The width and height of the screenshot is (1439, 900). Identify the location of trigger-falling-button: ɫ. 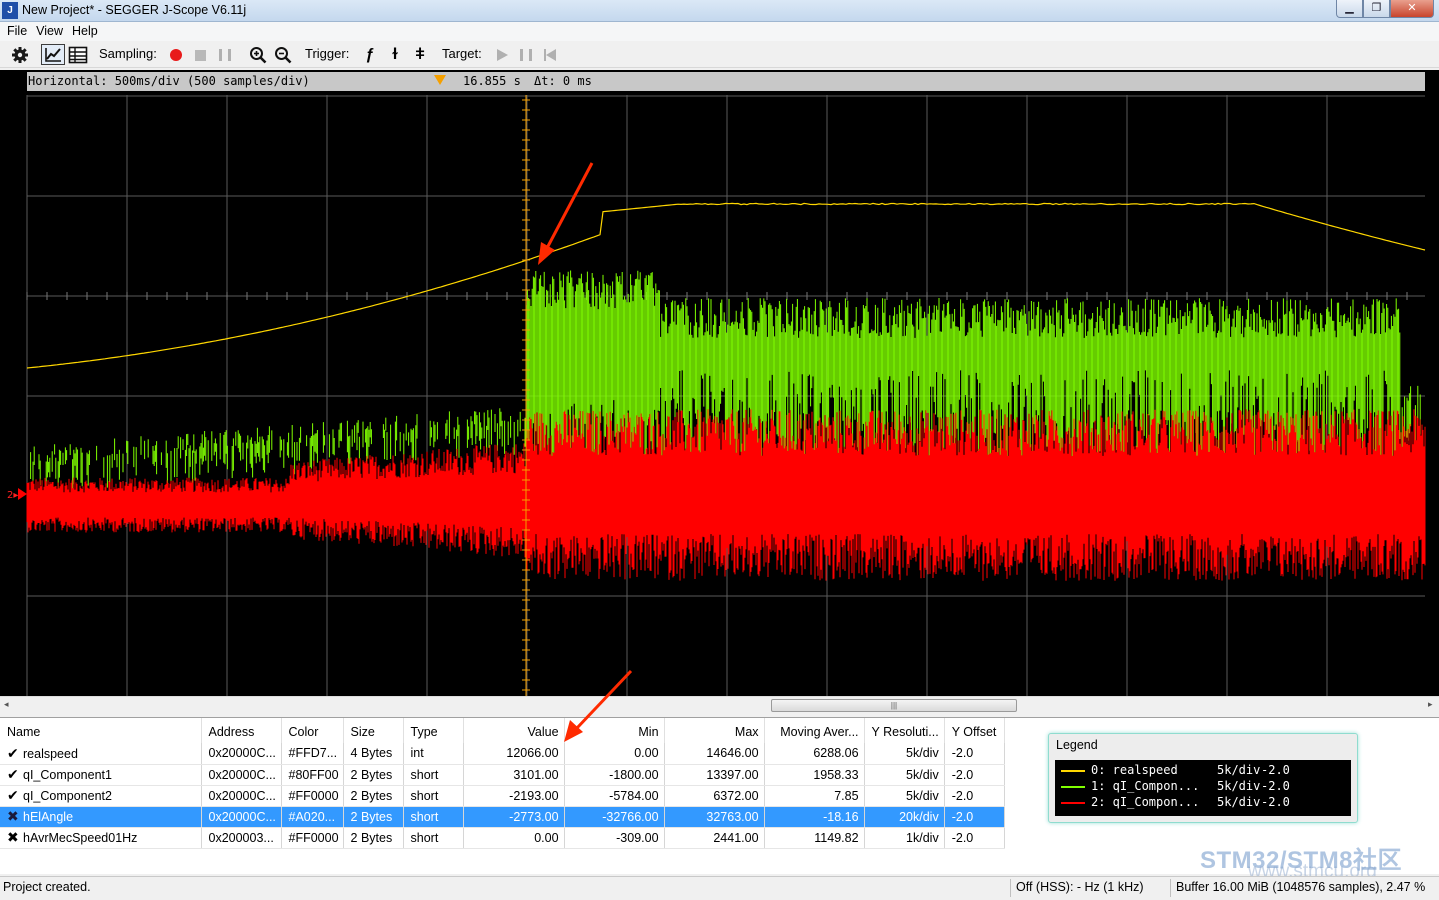
(395, 55).